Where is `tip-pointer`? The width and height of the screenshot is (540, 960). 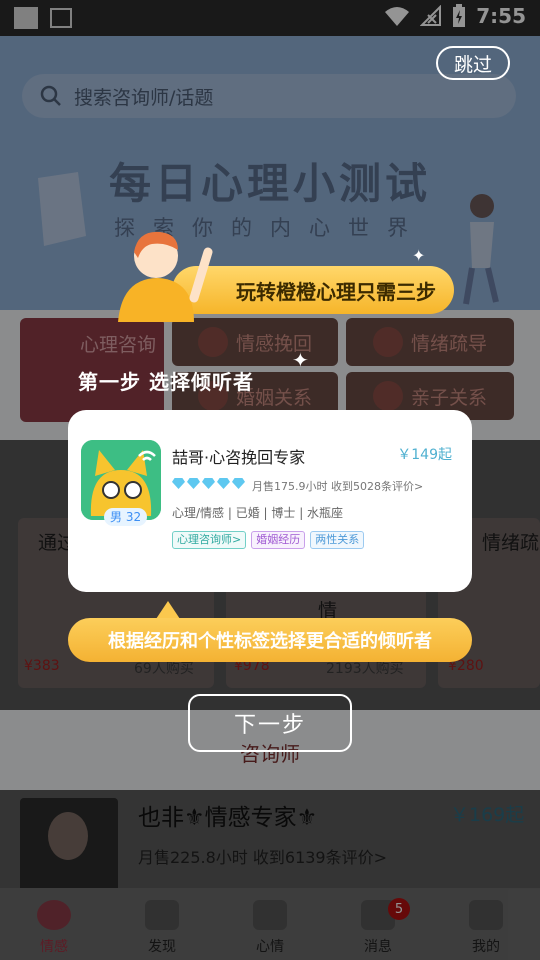 tip-pointer is located at coordinates (168, 610).